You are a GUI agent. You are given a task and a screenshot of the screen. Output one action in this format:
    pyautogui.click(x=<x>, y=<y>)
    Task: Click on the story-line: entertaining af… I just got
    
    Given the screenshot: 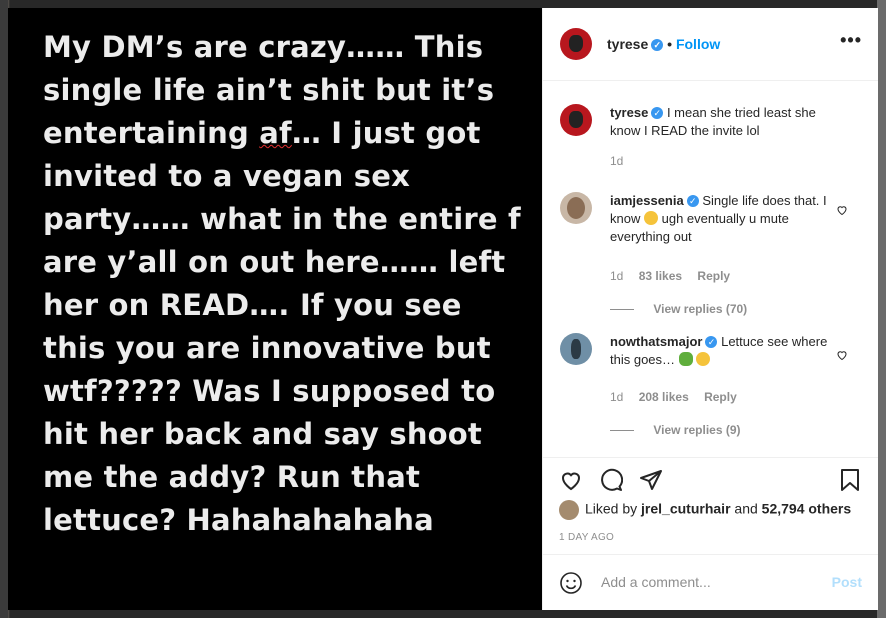 What is the action you would take?
    pyautogui.click(x=262, y=133)
    